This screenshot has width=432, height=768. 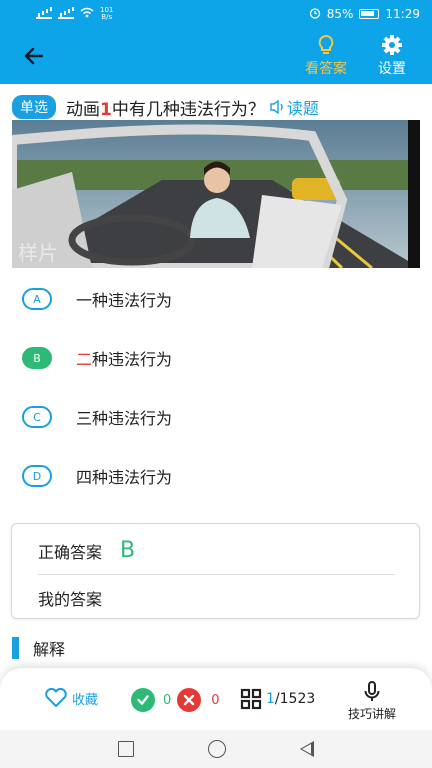 What do you see at coordinates (56, 697) in the screenshot?
I see `heart-icon` at bounding box center [56, 697].